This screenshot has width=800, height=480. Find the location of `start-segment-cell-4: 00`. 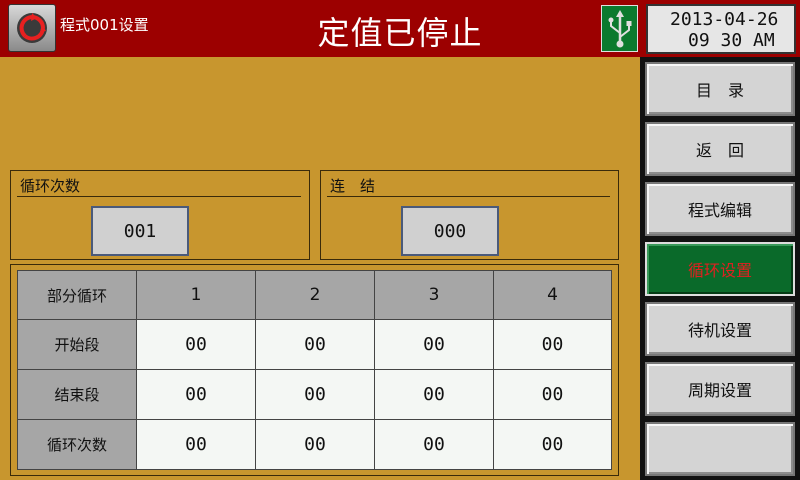

start-segment-cell-4: 00 is located at coordinates (552, 344).